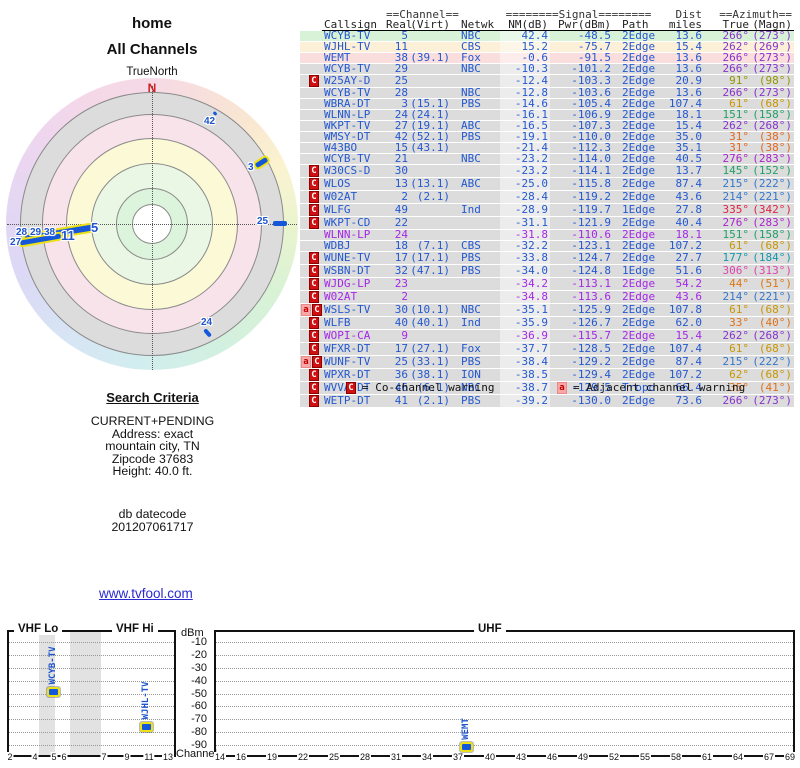  Describe the element at coordinates (427, 757) in the screenshot. I see `channel-tick-label: 34` at that location.